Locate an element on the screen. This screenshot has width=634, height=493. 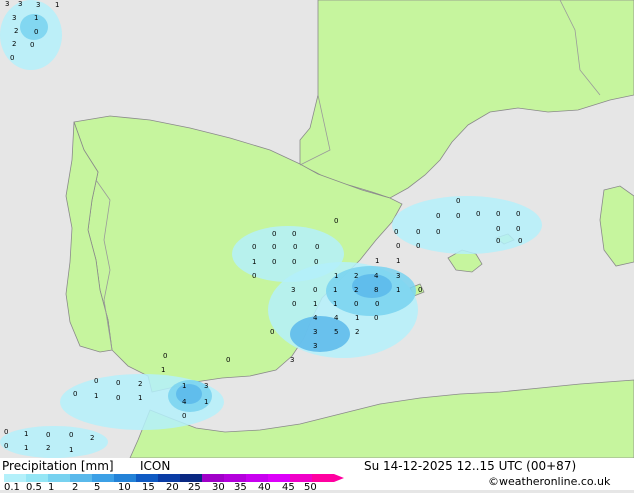
forecast-datetime: Su 14-12-2025 12..15 UTC (00+87) is located at coordinates (470, 466).